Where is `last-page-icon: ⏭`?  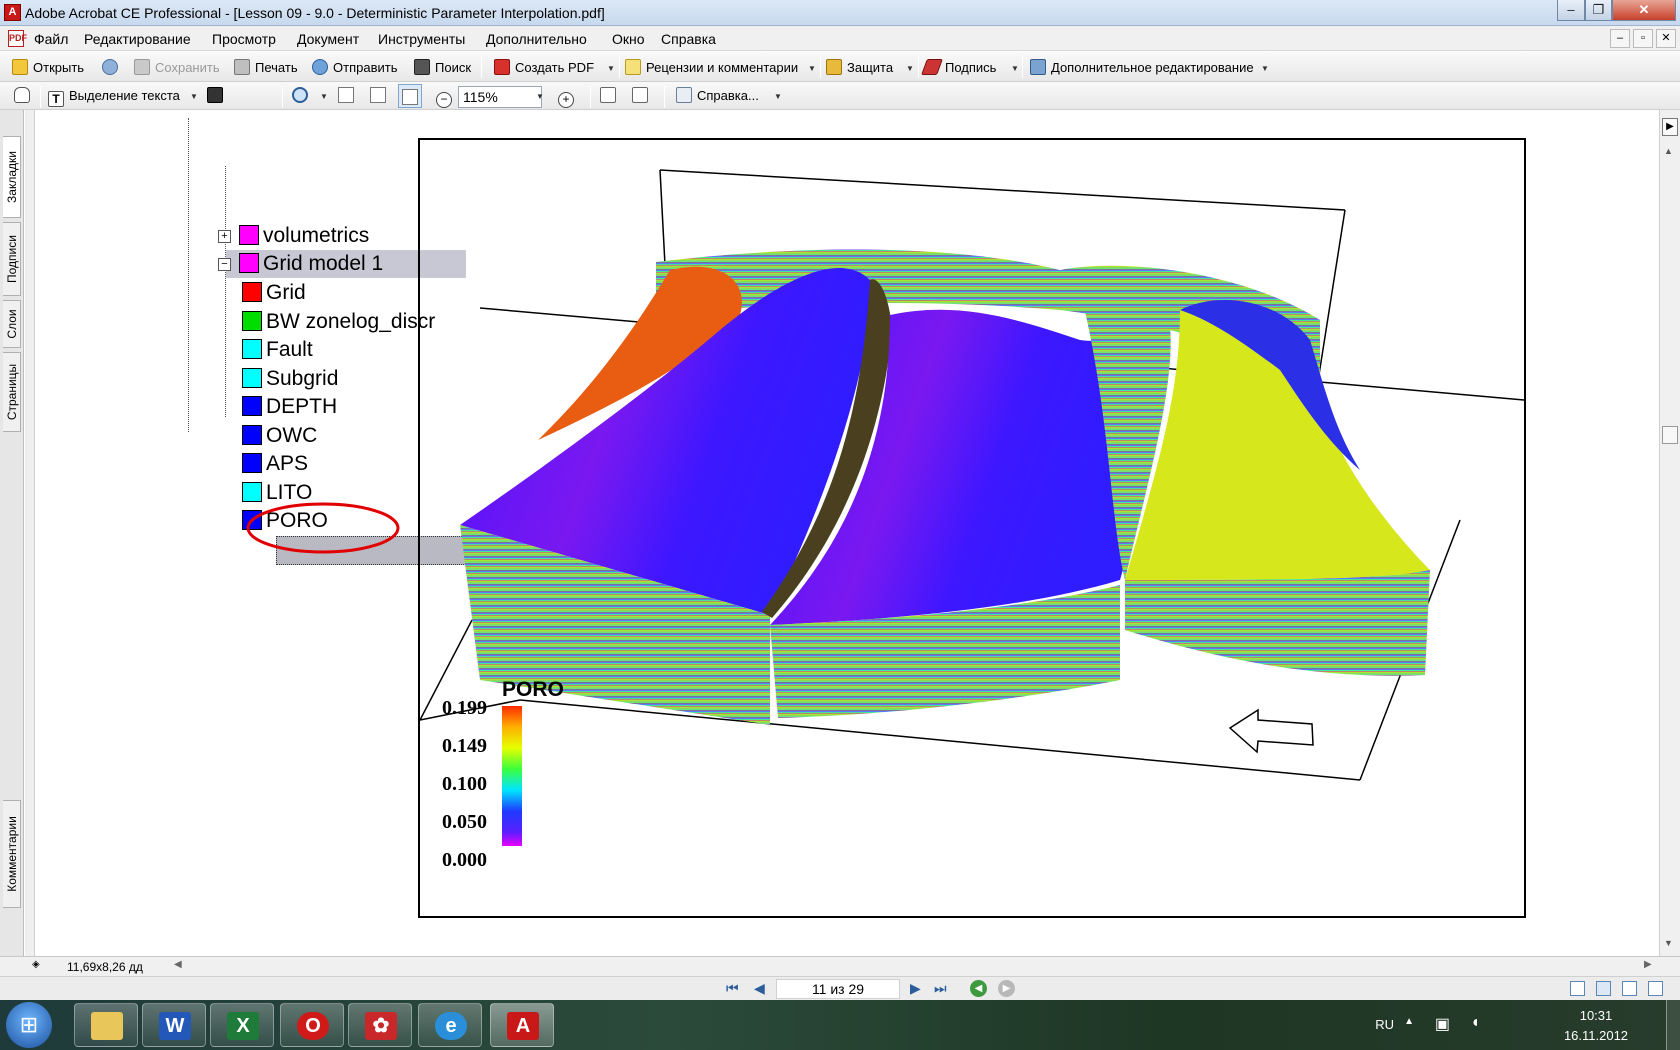
last-page-icon: ⏭ is located at coordinates (940, 988).